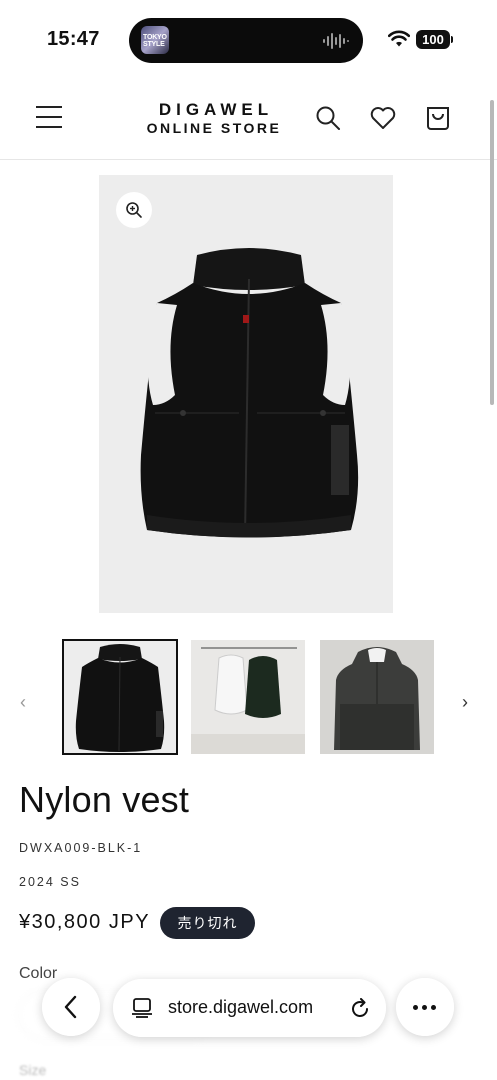 The width and height of the screenshot is (497, 1080). I want to click on more-options-button, so click(425, 1007).